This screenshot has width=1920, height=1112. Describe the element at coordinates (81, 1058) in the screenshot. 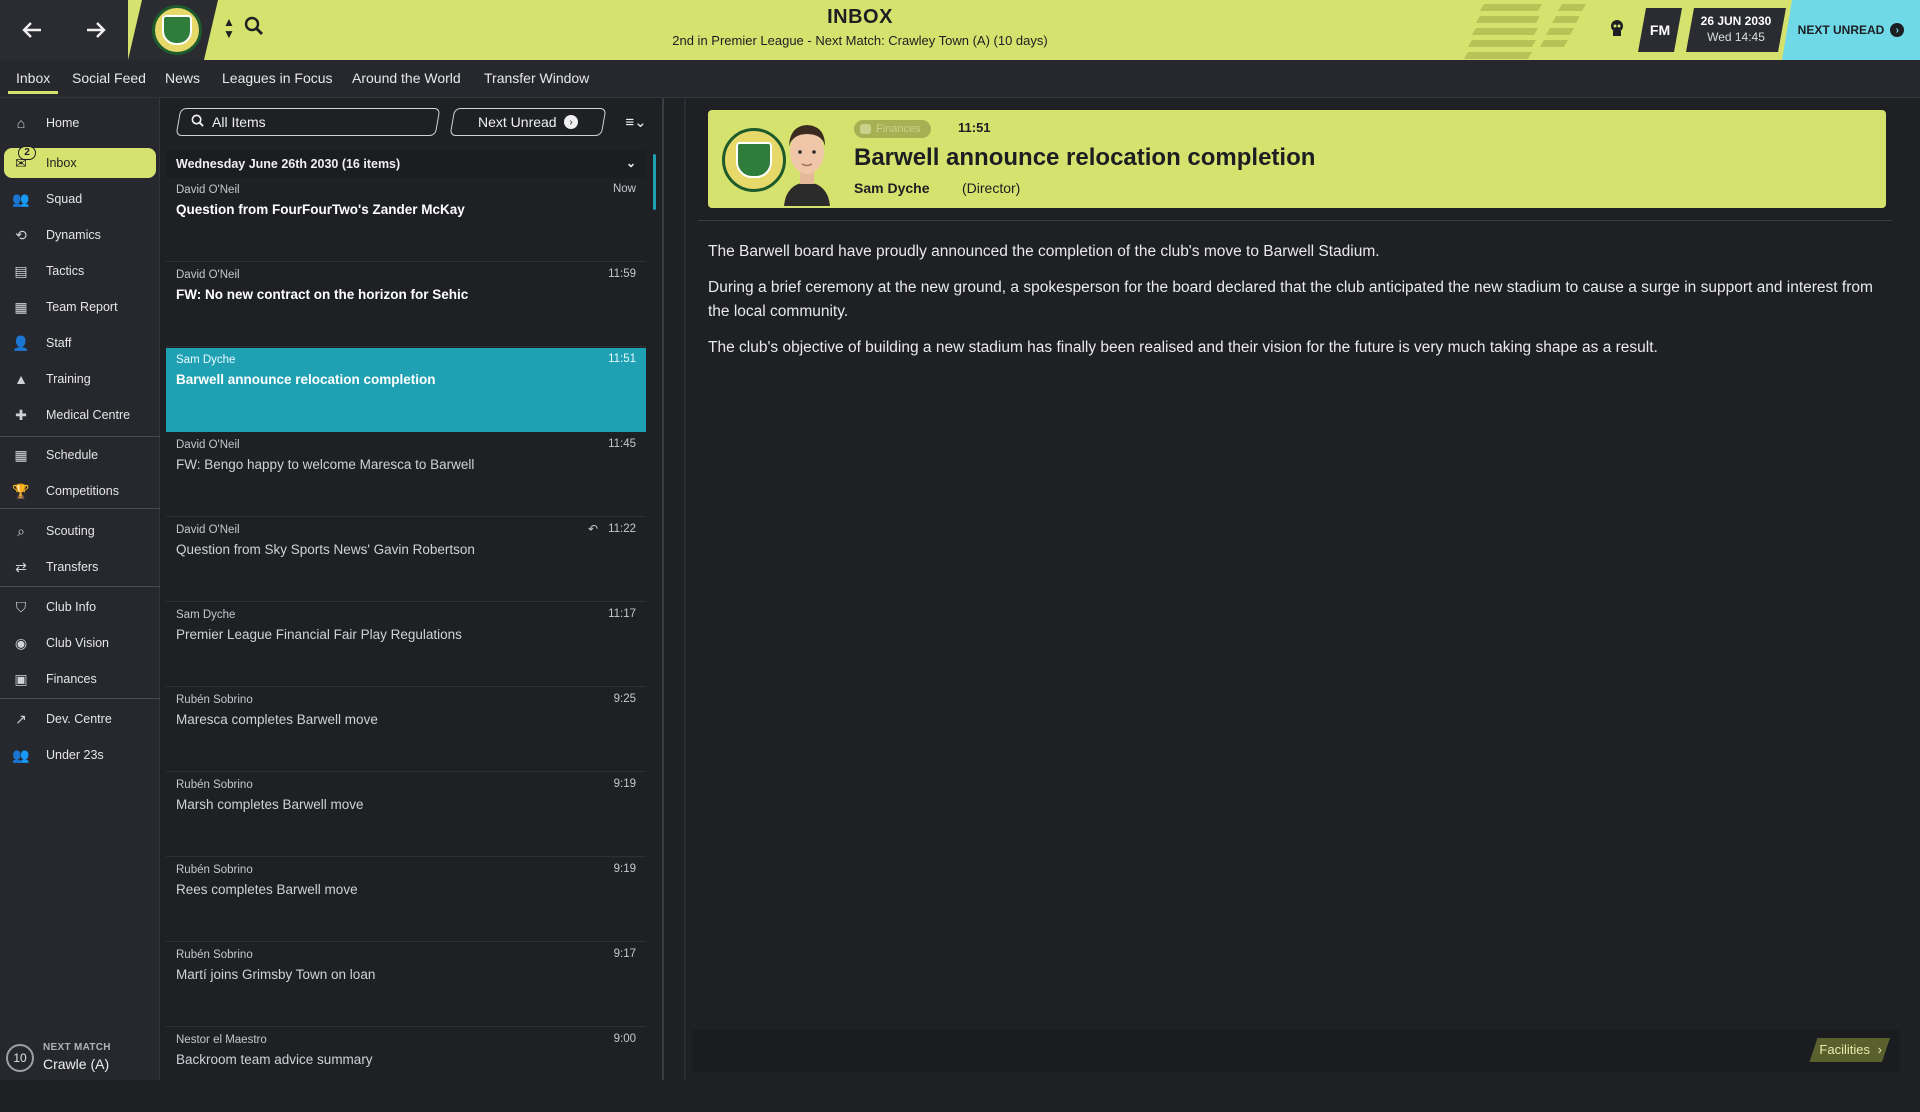

I see `next-match-widget: 10 NEXT MATCH Crawle (A)` at that location.